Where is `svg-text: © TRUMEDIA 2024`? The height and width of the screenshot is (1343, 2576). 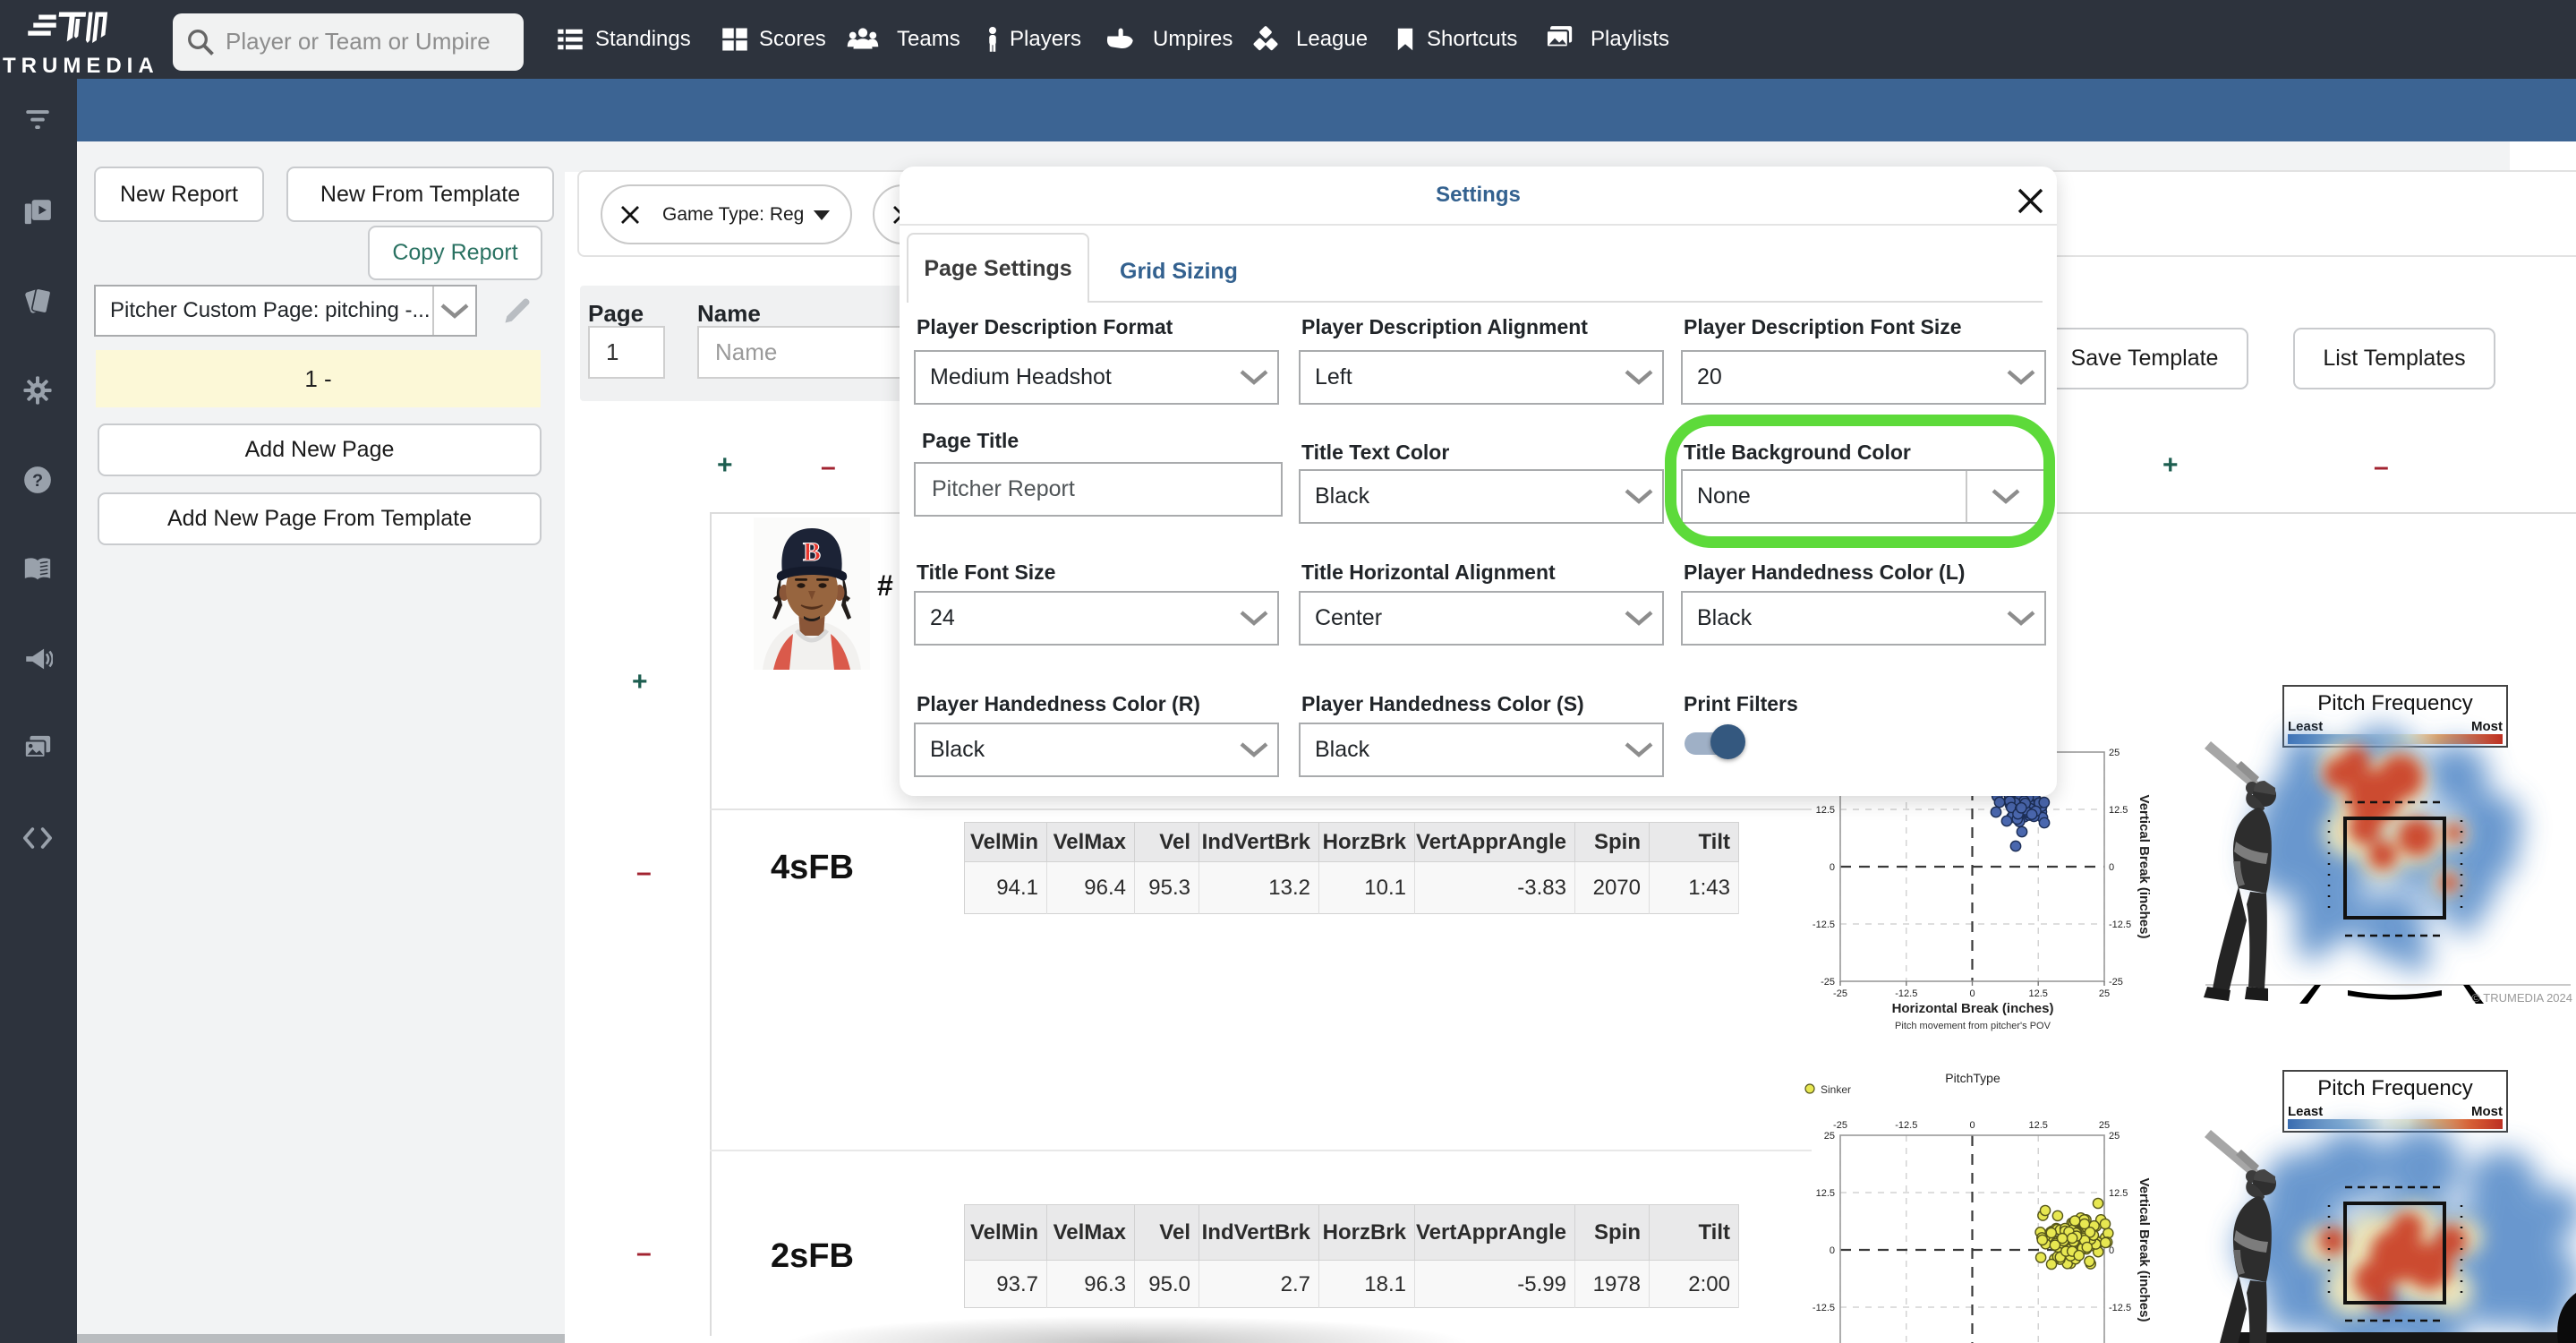 svg-text: © TRUMEDIA 2024 is located at coordinates (2521, 998).